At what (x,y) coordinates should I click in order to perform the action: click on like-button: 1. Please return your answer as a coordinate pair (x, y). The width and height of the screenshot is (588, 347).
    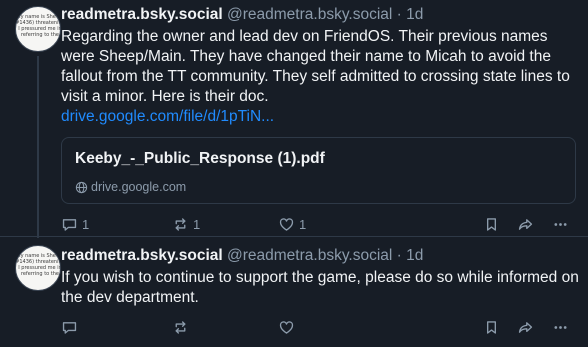
    Looking at the image, I should click on (292, 224).